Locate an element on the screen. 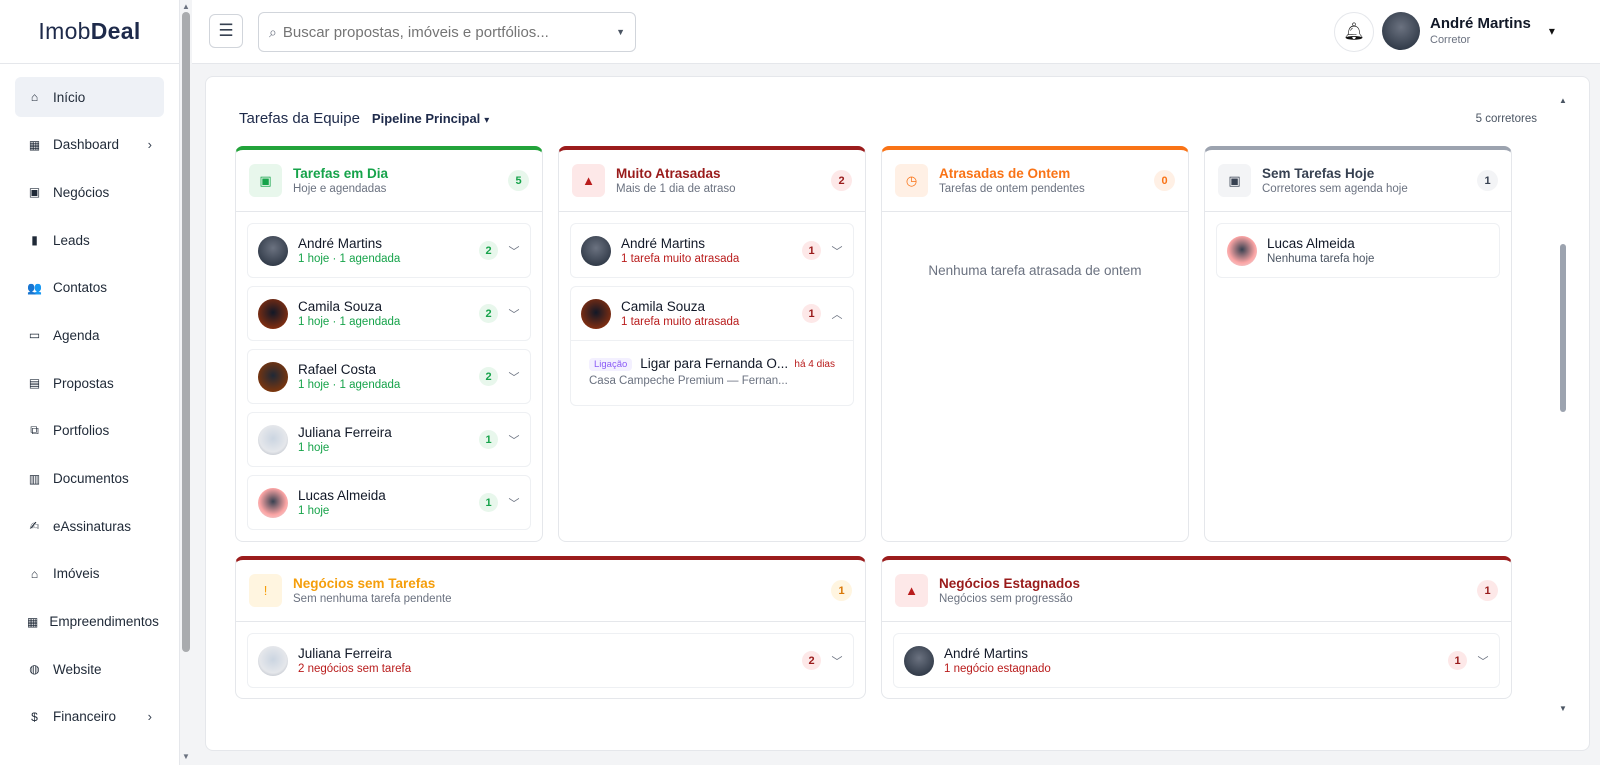 This screenshot has height=765, width=1600. broker-row-header: Camila Souza 1 hoje · 1 agendada 2 ﹀ is located at coordinates (389, 313).